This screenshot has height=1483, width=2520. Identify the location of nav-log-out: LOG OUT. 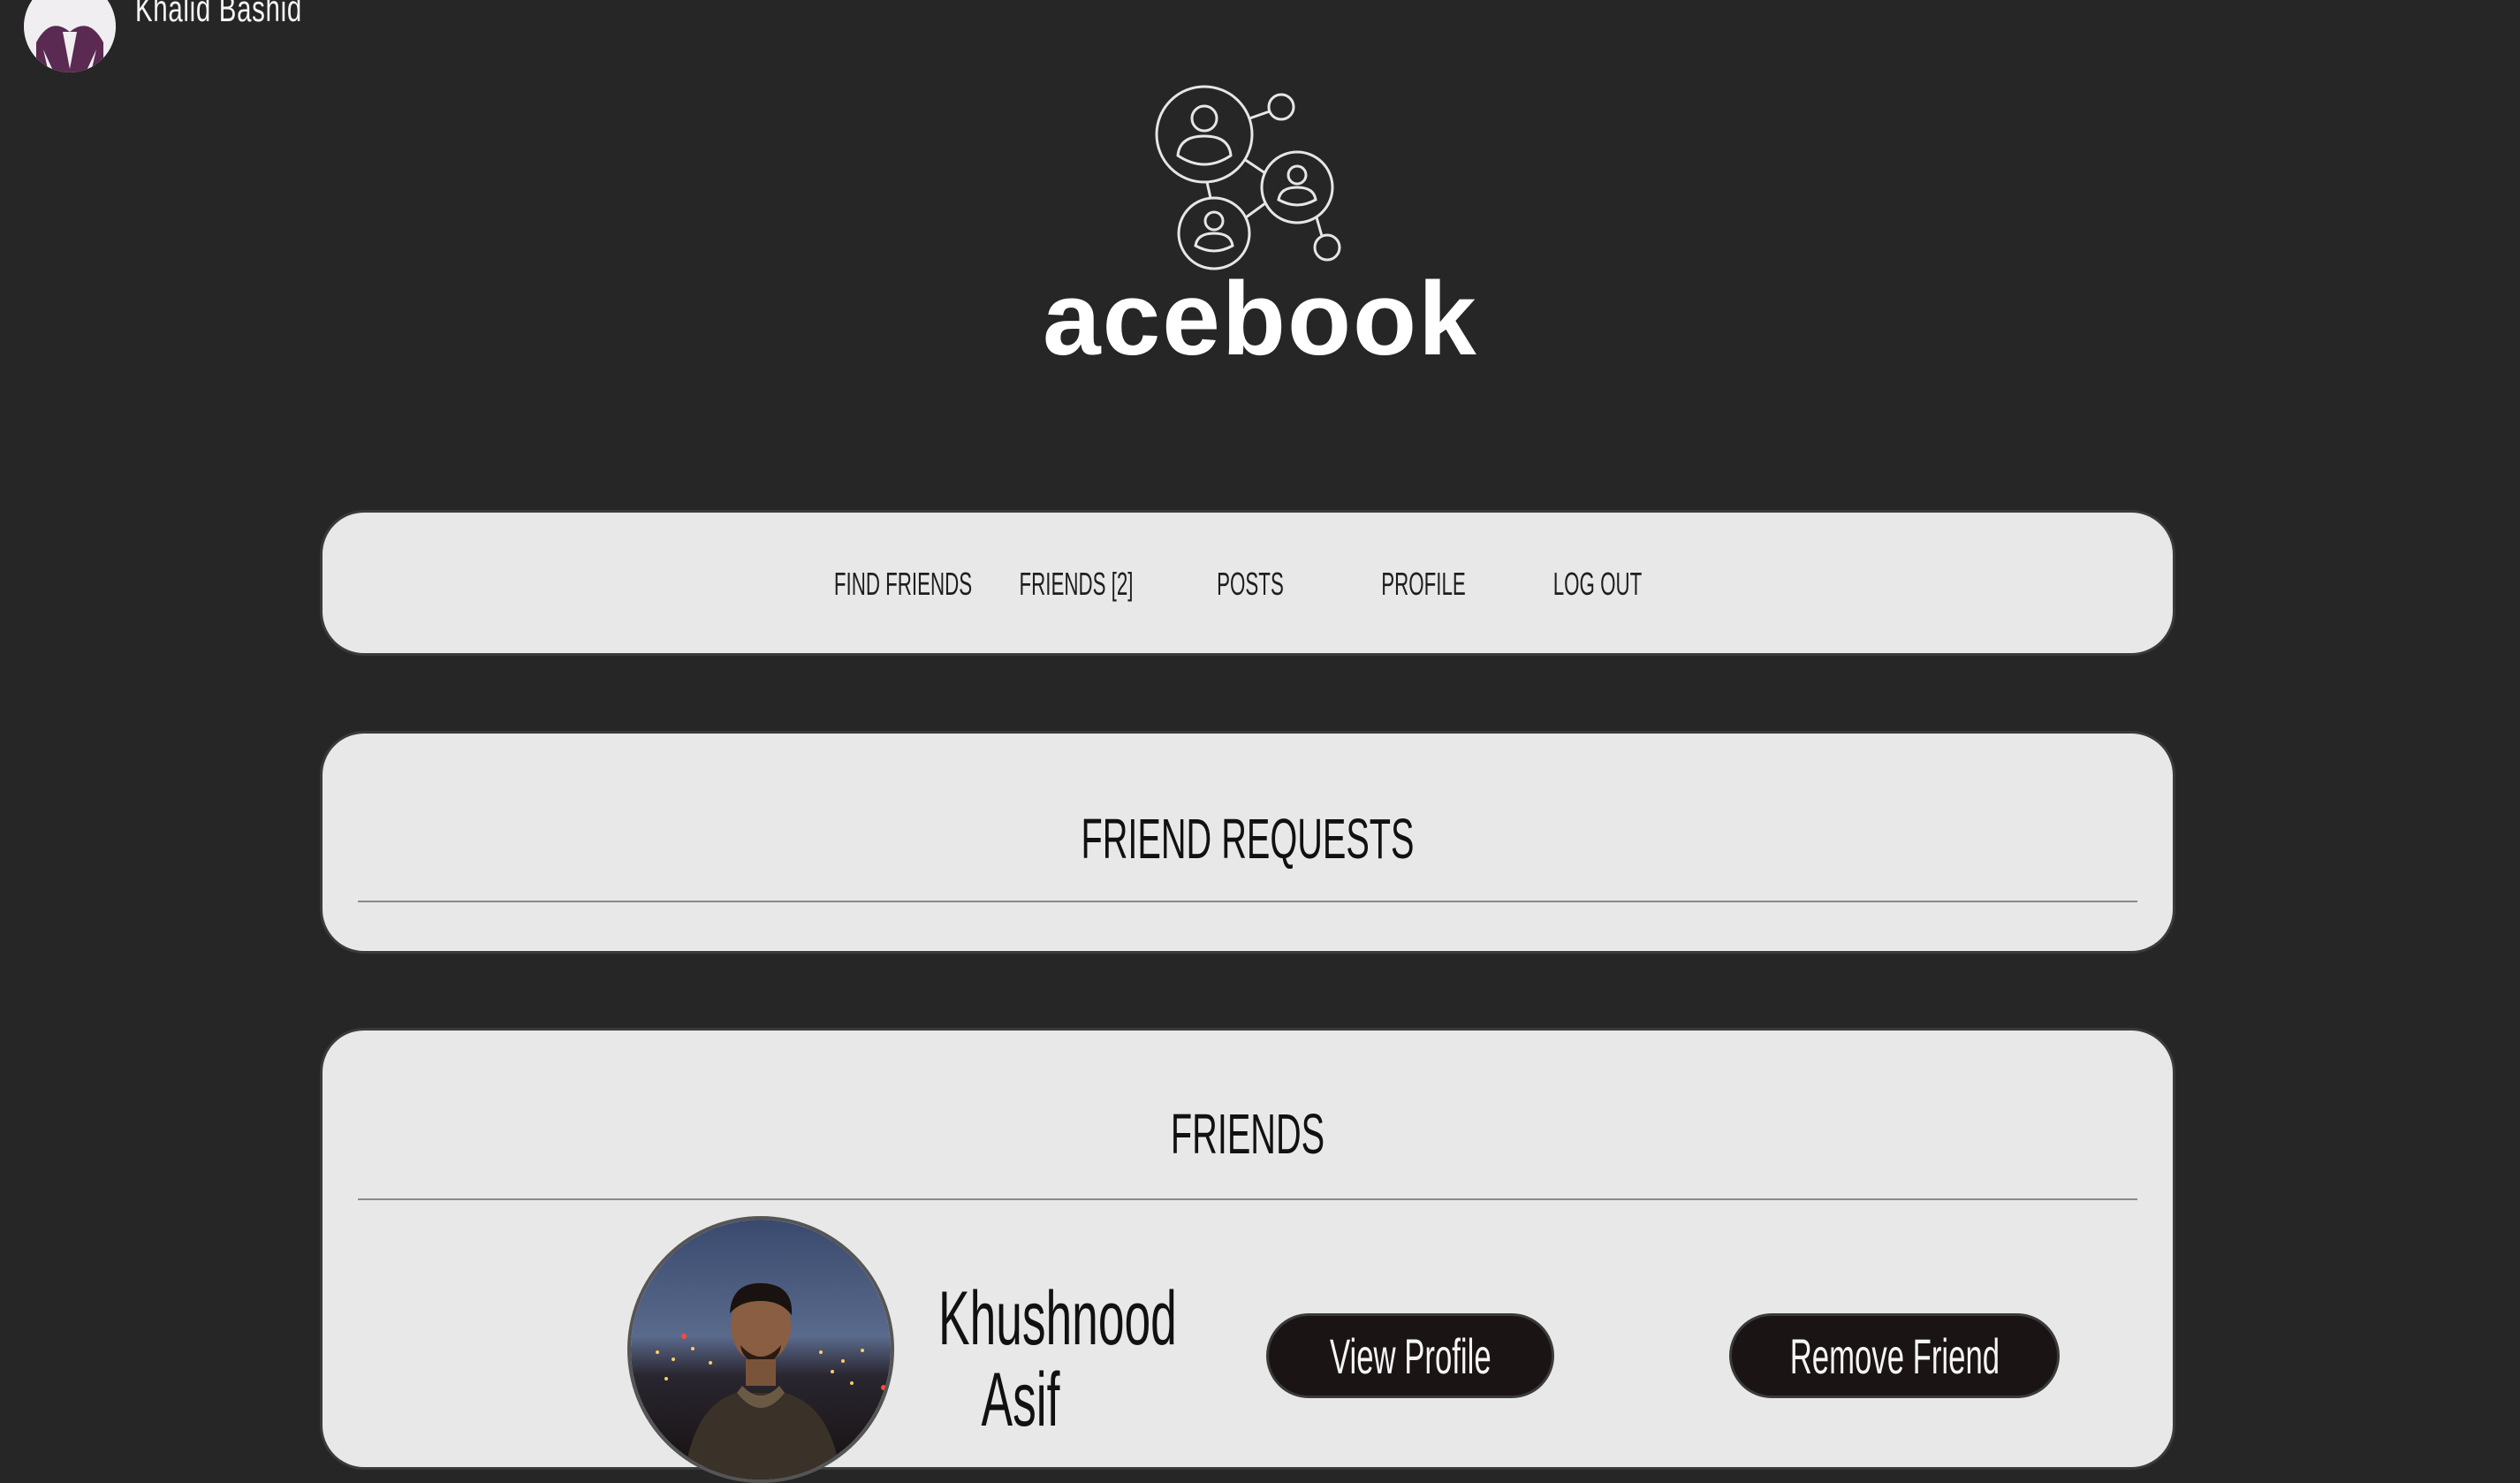
(1597, 584).